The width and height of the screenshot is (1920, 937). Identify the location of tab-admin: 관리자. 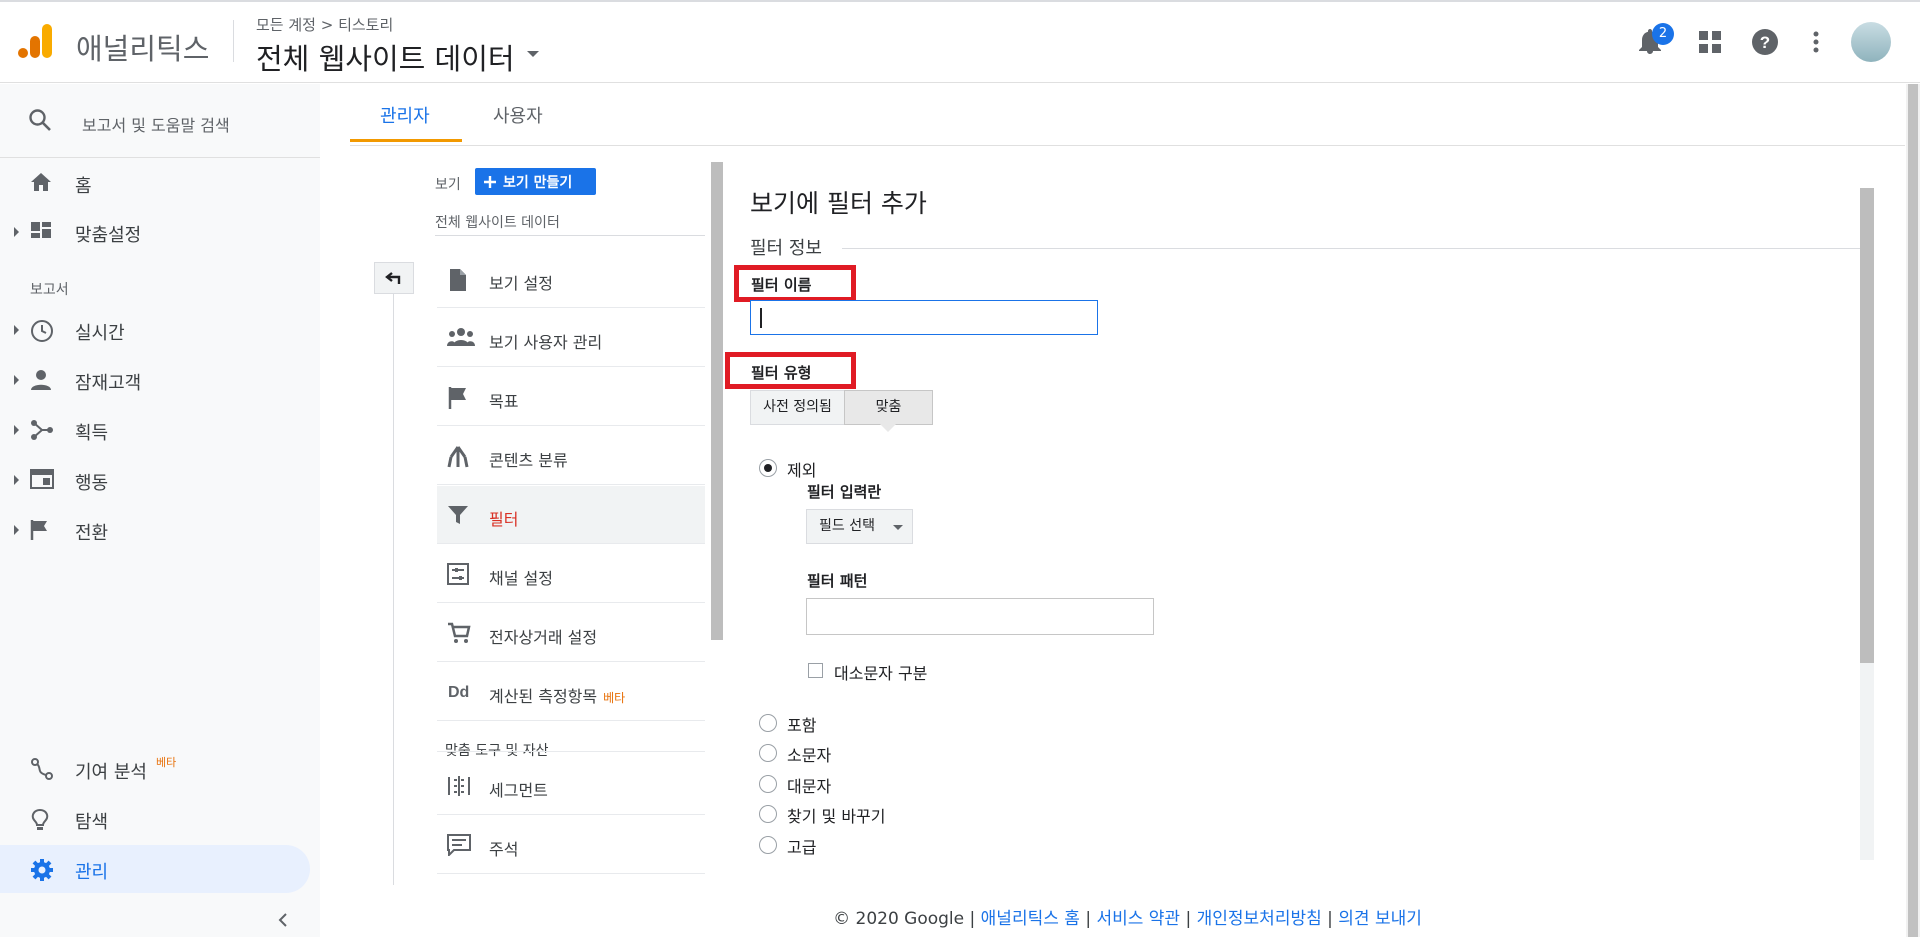
(405, 115).